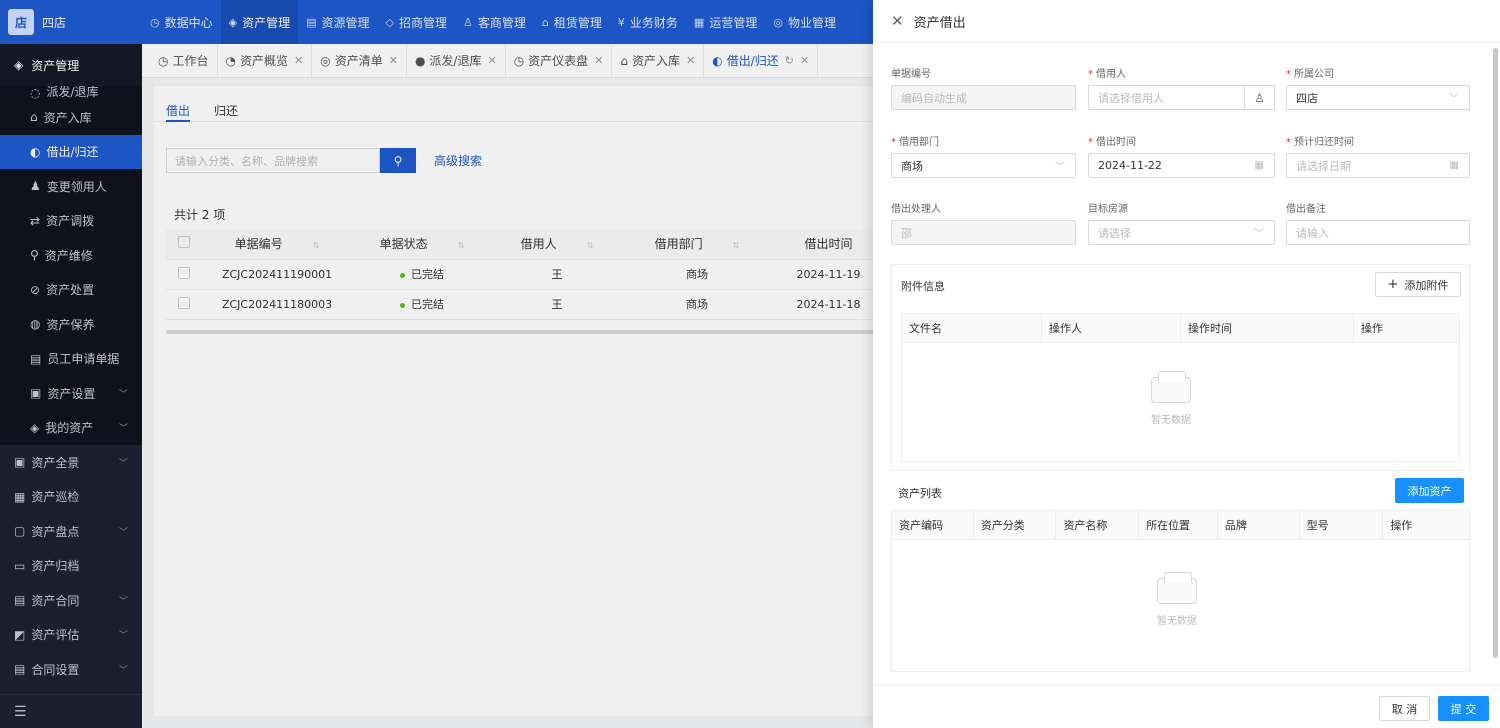 The height and width of the screenshot is (728, 1500). Describe the element at coordinates (71, 711) in the screenshot. I see `collapse-menu-button: ☰` at that location.